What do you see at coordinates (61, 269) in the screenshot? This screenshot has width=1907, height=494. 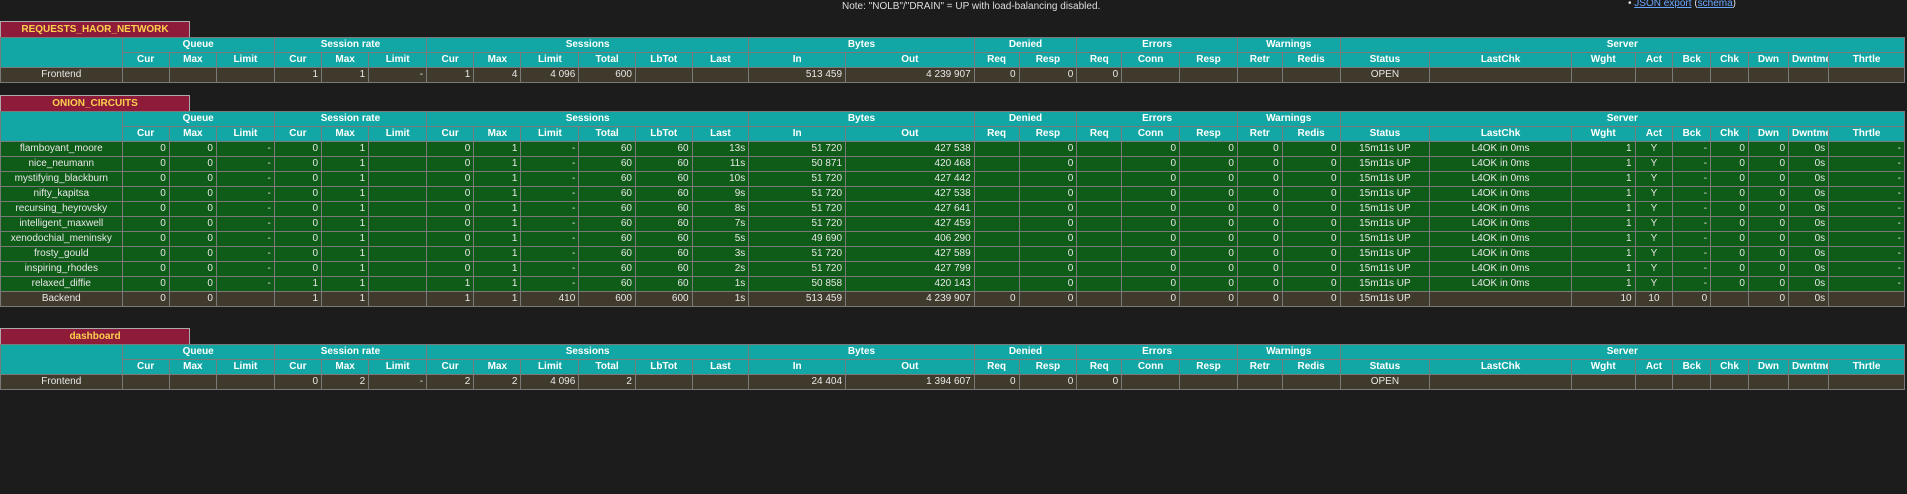 I see `row-name: inspiring_rhodes` at bounding box center [61, 269].